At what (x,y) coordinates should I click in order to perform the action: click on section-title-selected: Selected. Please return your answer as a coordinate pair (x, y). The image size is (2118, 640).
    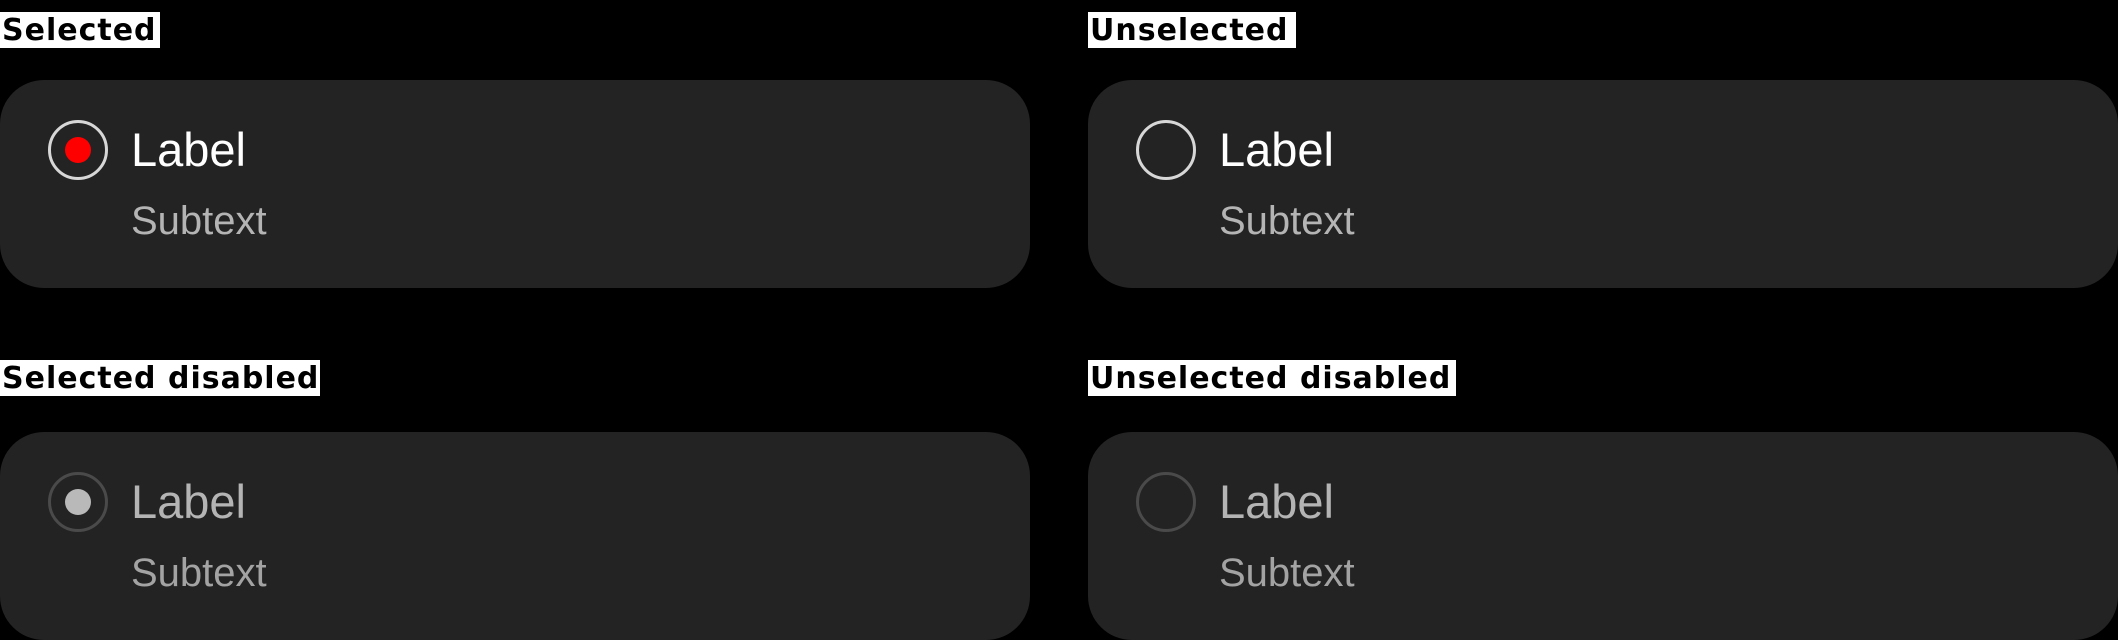
    Looking at the image, I should click on (80, 30).